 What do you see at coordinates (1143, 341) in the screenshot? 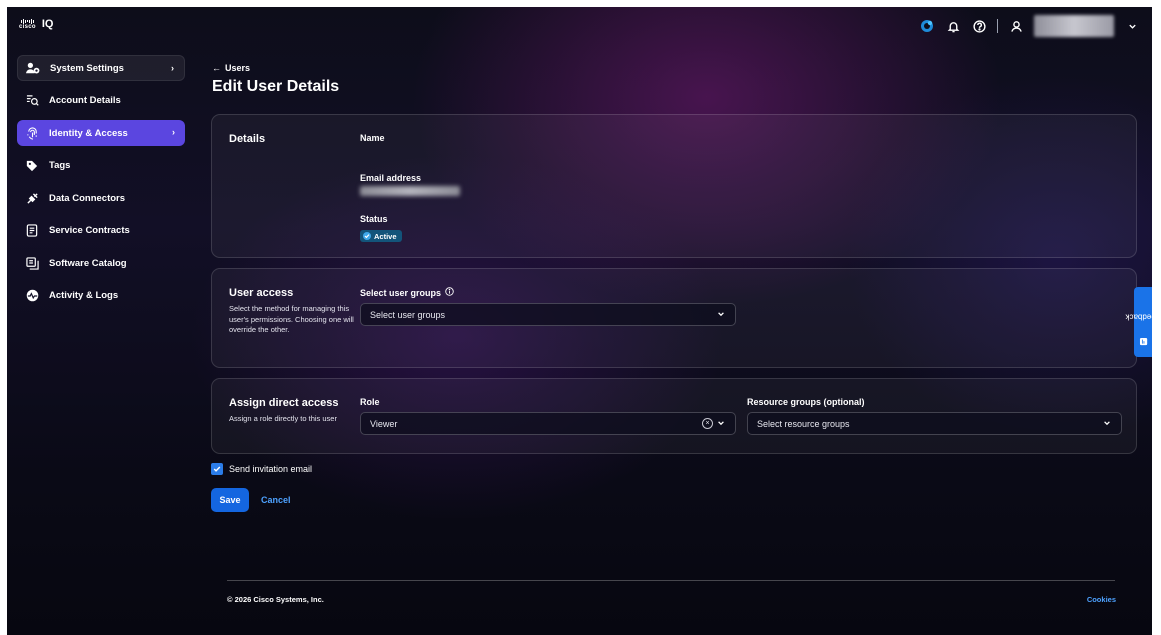
I see `feedback-icon` at bounding box center [1143, 341].